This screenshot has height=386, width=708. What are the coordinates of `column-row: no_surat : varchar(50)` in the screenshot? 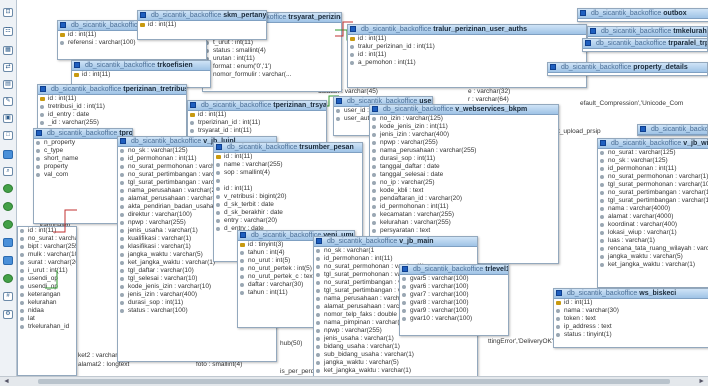 It's located at (47, 239).